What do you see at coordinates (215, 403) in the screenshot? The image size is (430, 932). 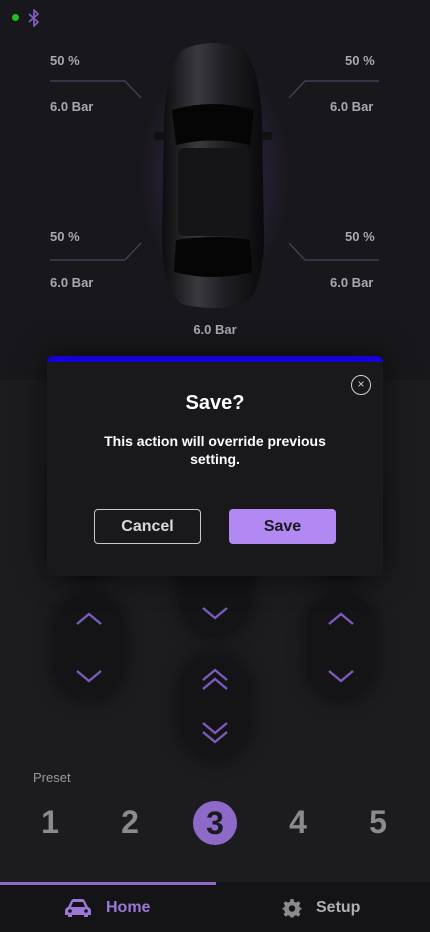 I see `dialog-title: Save?` at bounding box center [215, 403].